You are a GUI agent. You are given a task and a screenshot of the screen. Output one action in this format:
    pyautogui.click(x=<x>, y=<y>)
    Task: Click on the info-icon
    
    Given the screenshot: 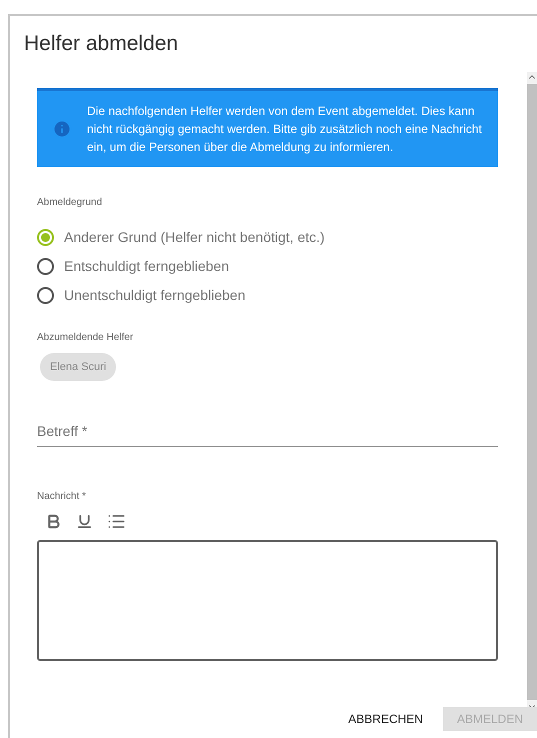 What is the action you would take?
    pyautogui.click(x=62, y=129)
    